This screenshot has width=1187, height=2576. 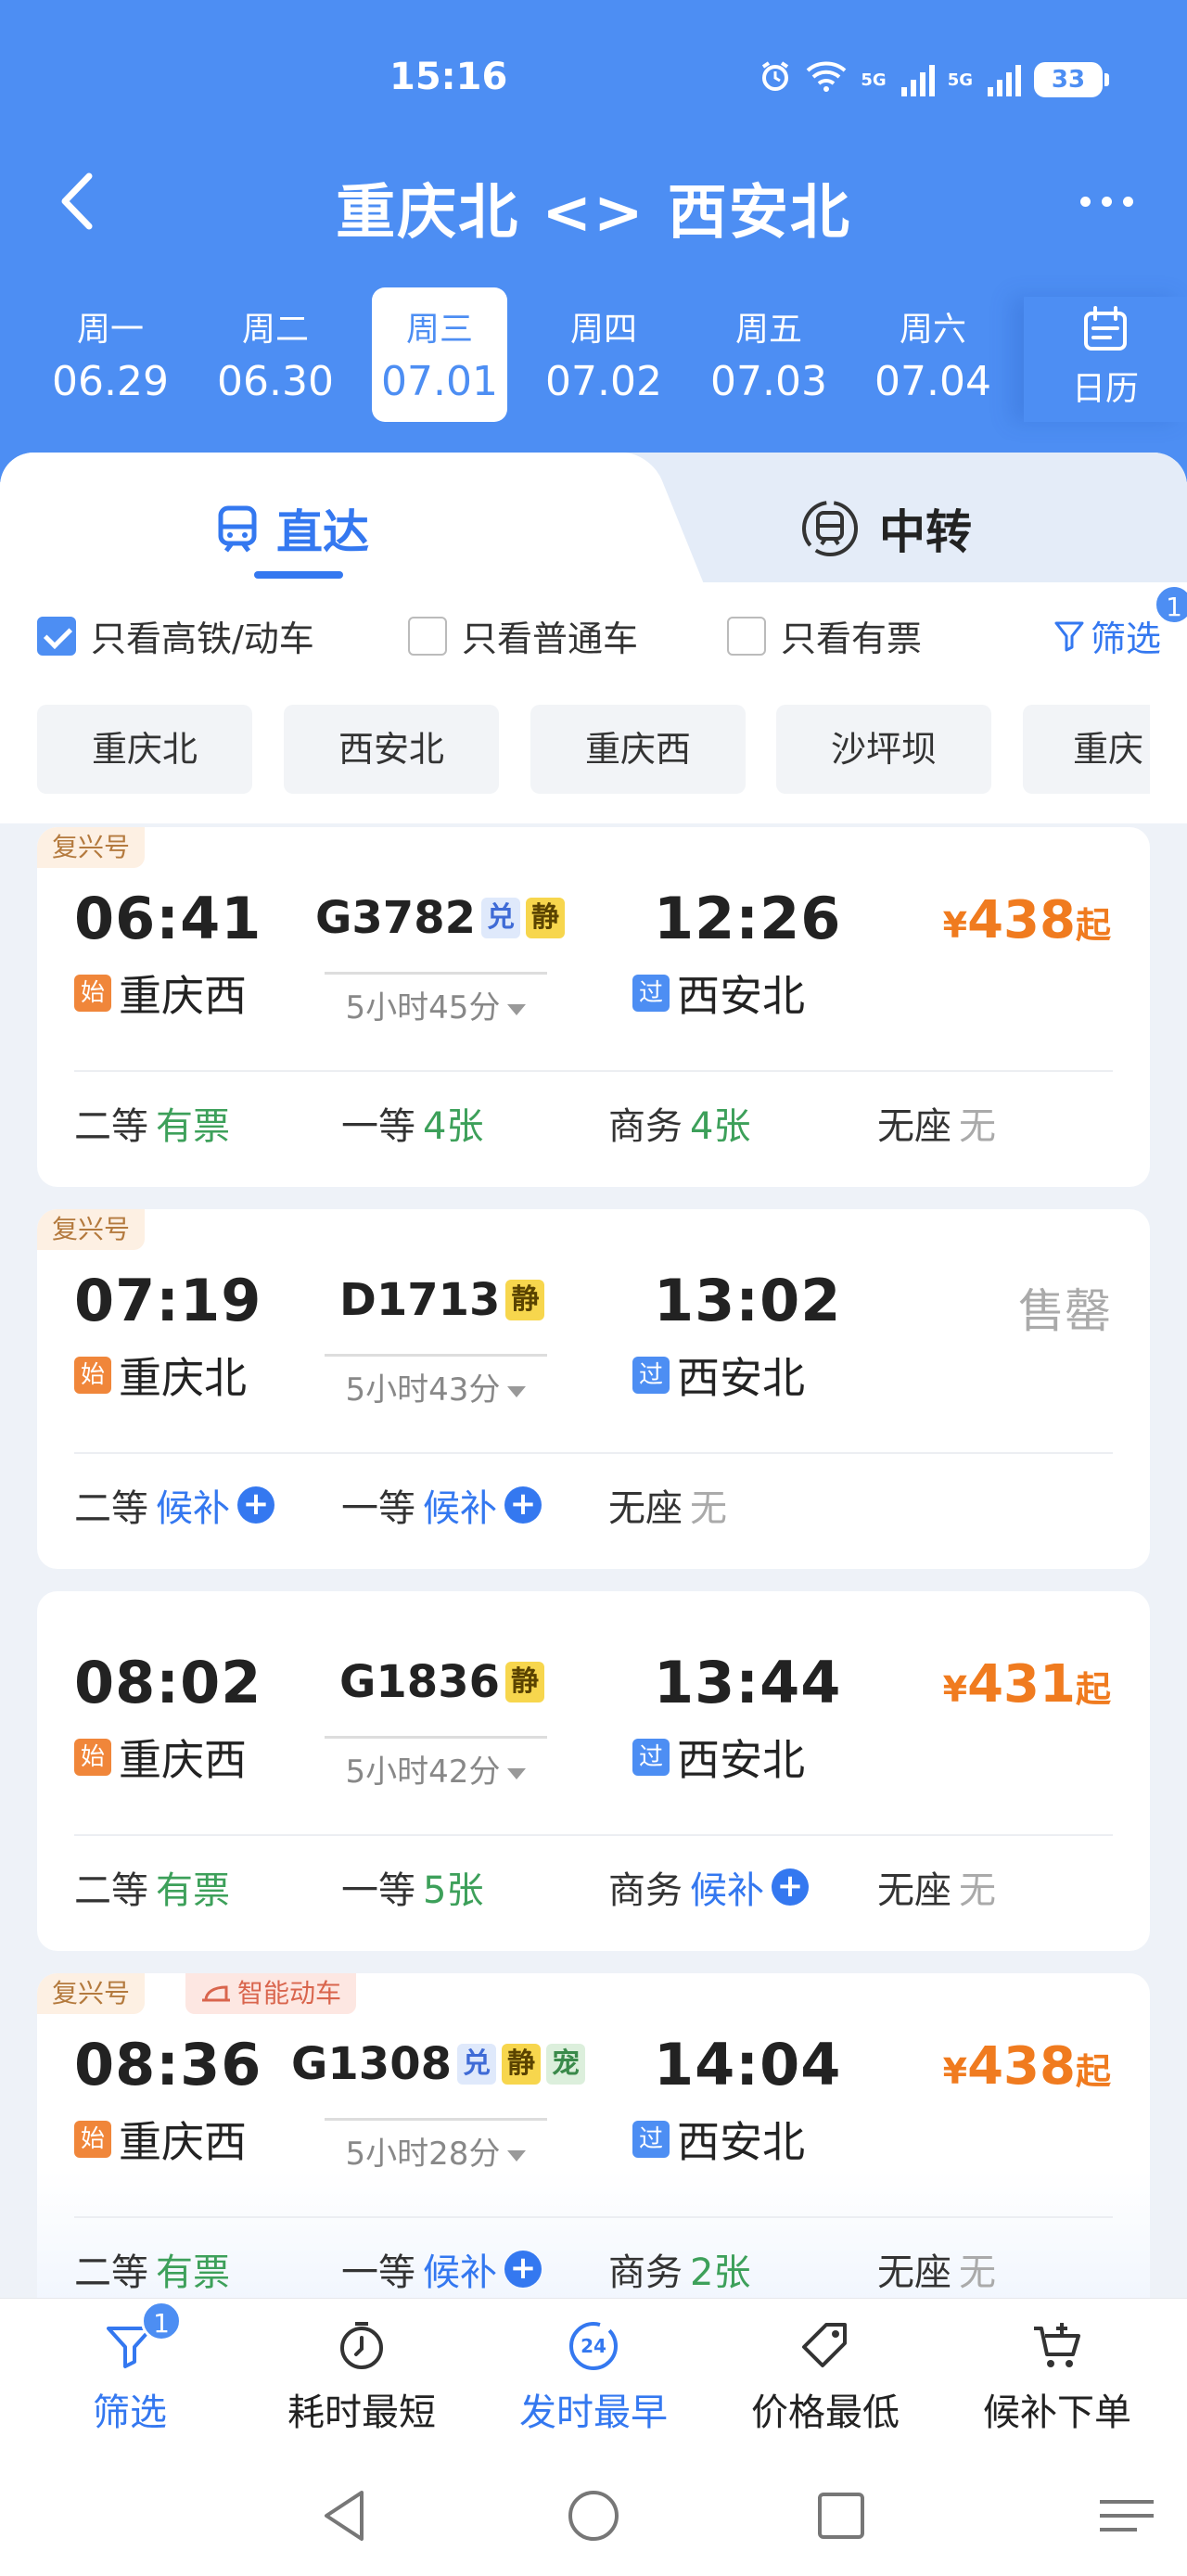 What do you see at coordinates (826, 79) in the screenshot?
I see `wifi-icon` at bounding box center [826, 79].